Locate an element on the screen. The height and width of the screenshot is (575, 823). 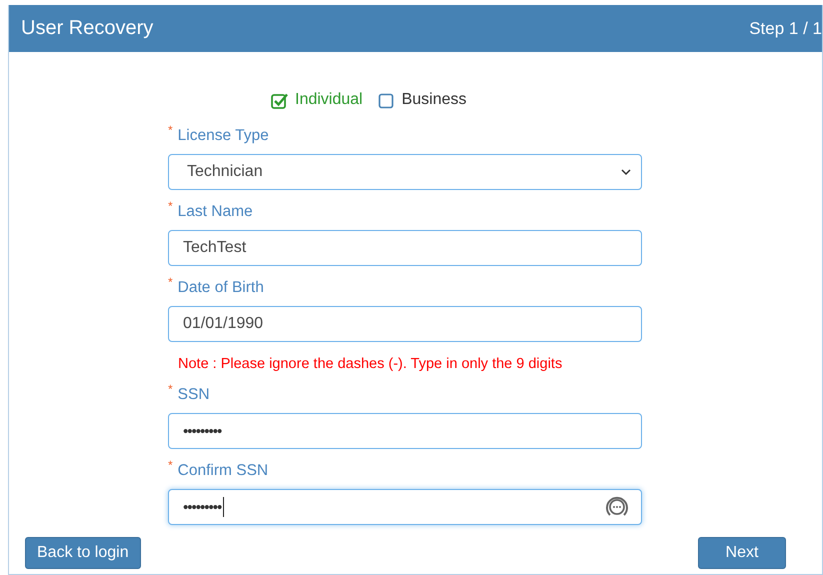
hint-note: Note : Please ignore the dashes (-). Type in only the 9 digits is located at coordinates (371, 364).